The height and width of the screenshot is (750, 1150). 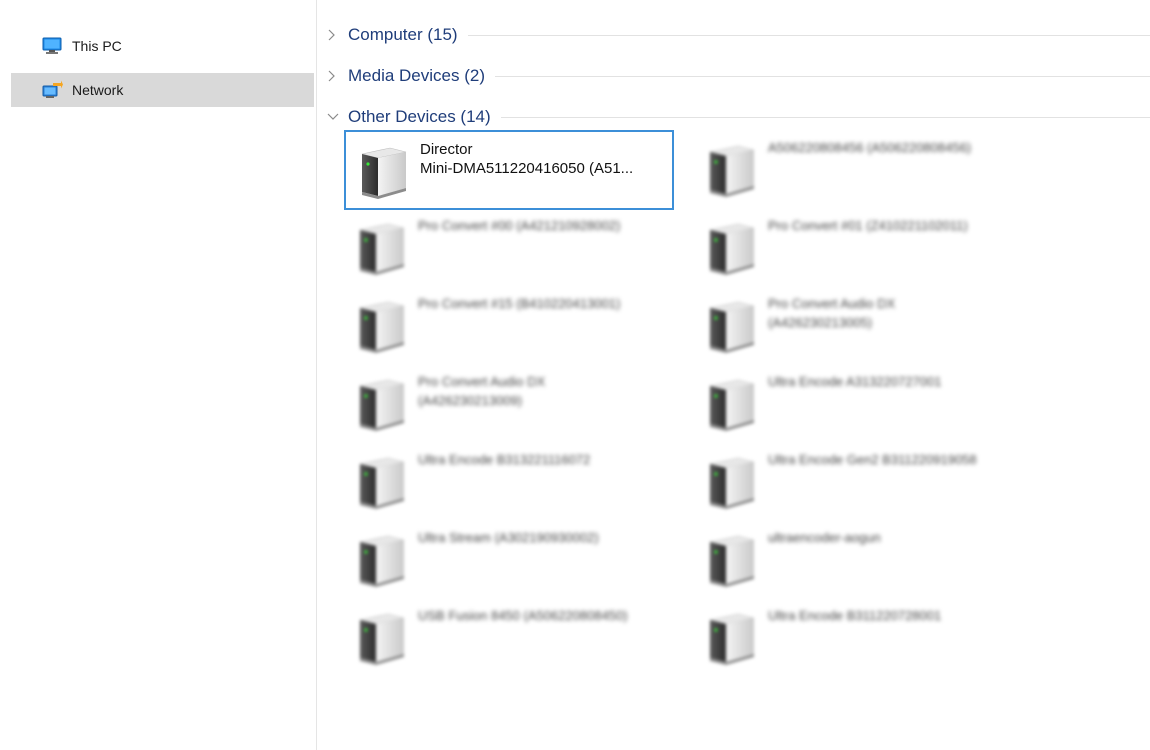 I want to click on group-title: Other Devices (14), so click(x=419, y=116).